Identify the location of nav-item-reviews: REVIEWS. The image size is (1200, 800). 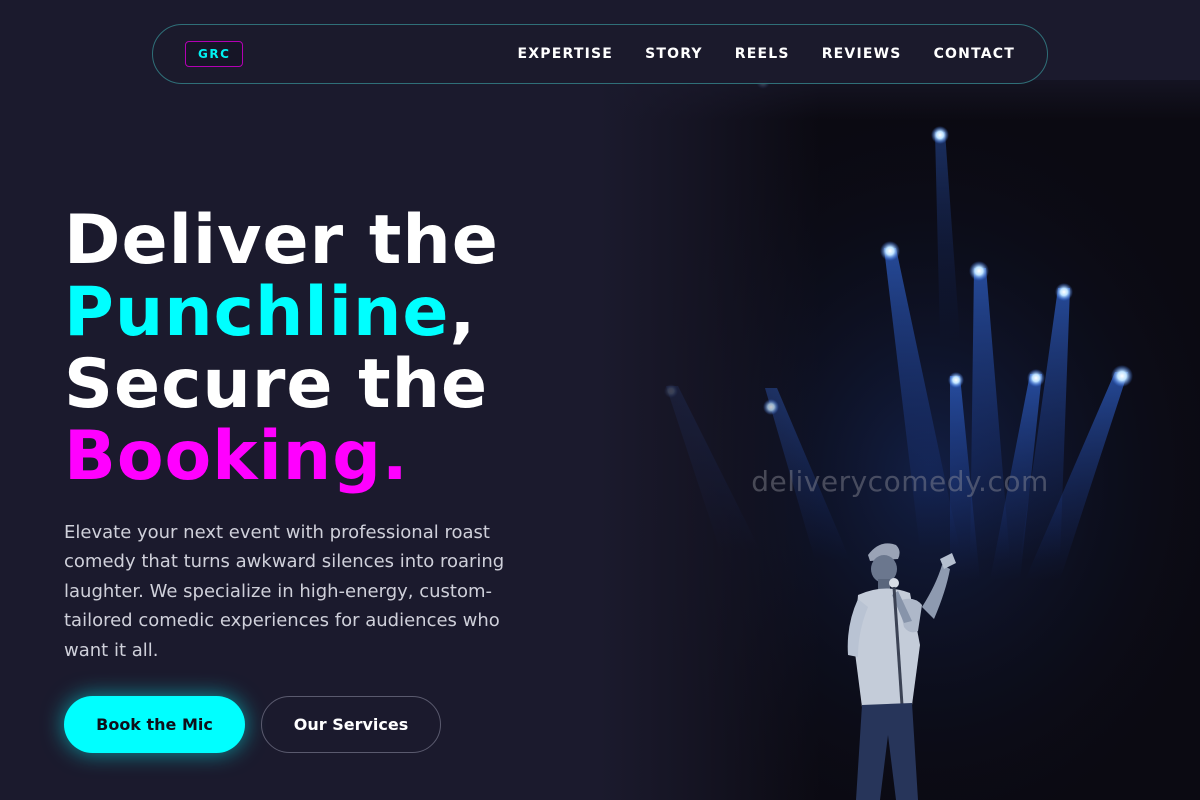
(862, 54).